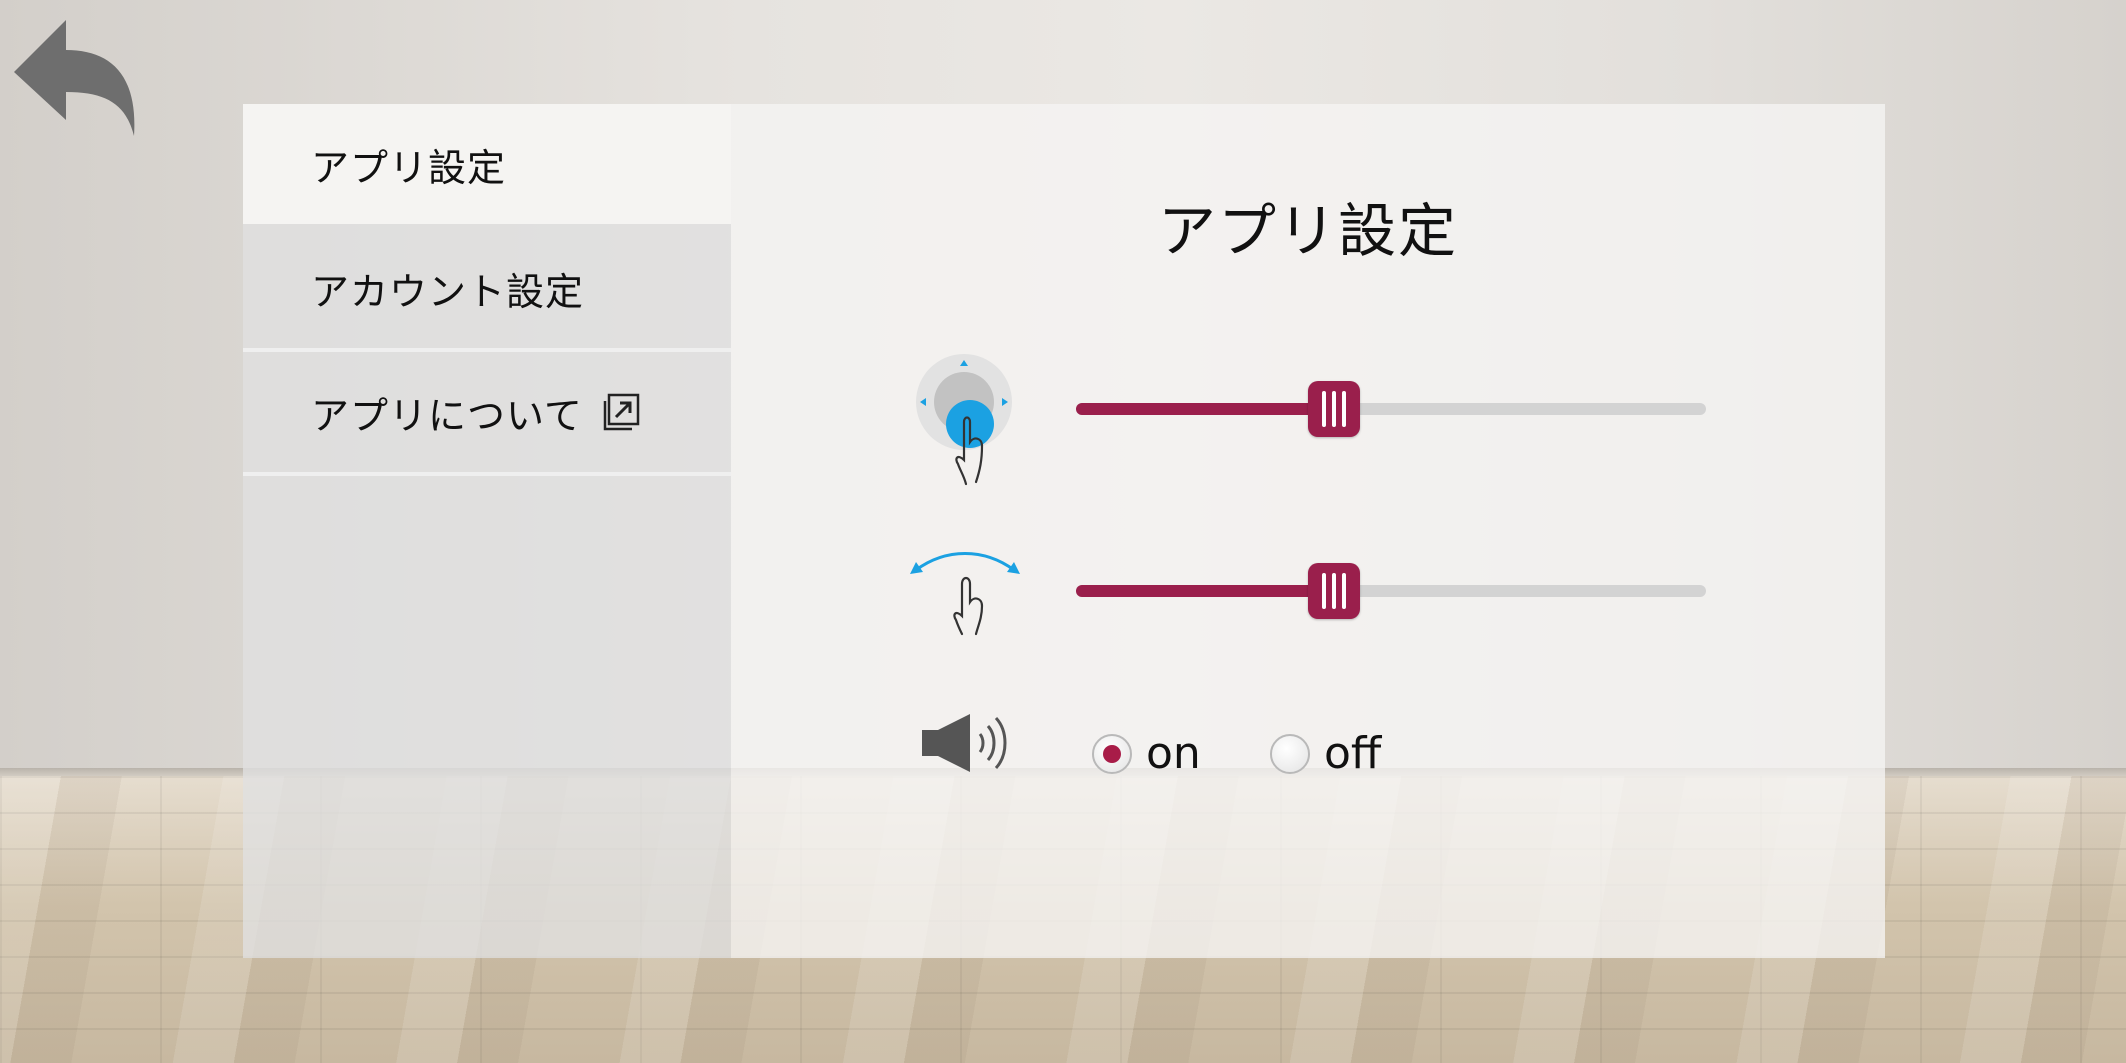 Image resolution: width=2126 pixels, height=1063 pixels. What do you see at coordinates (1307, 231) in the screenshot?
I see `page-title: アプリ設定` at bounding box center [1307, 231].